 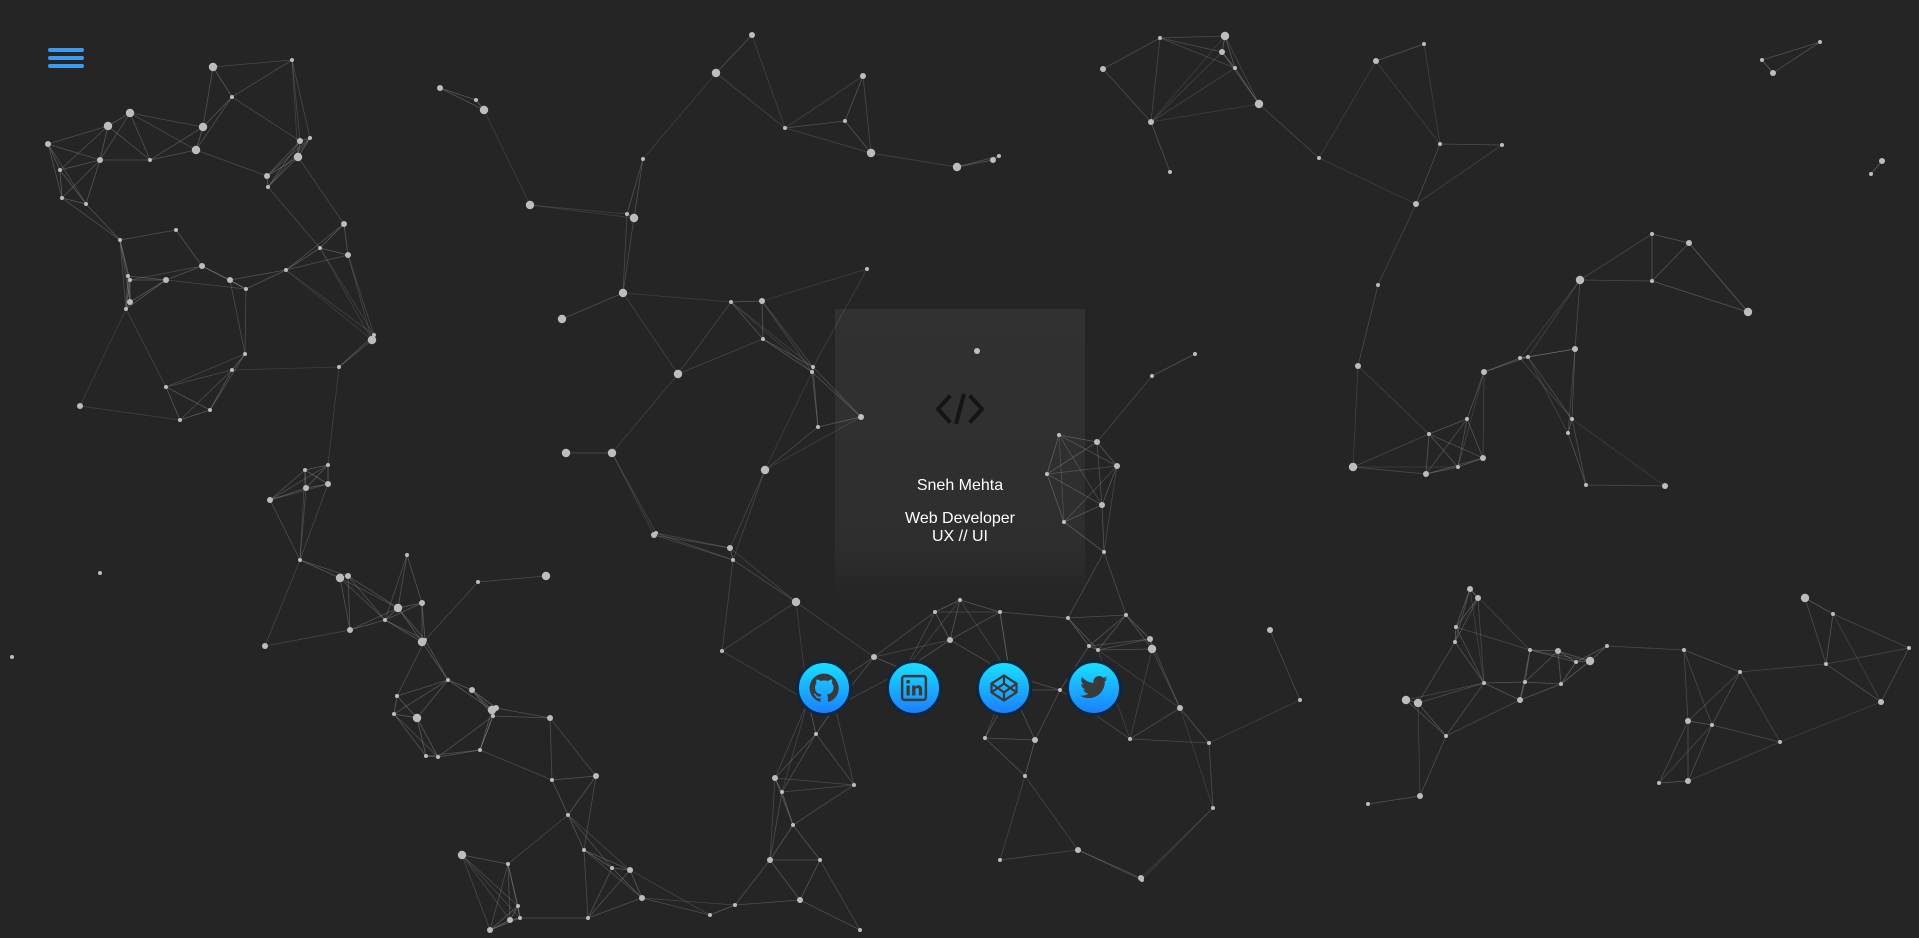 I want to click on linkedin-icon, so click(x=914, y=688).